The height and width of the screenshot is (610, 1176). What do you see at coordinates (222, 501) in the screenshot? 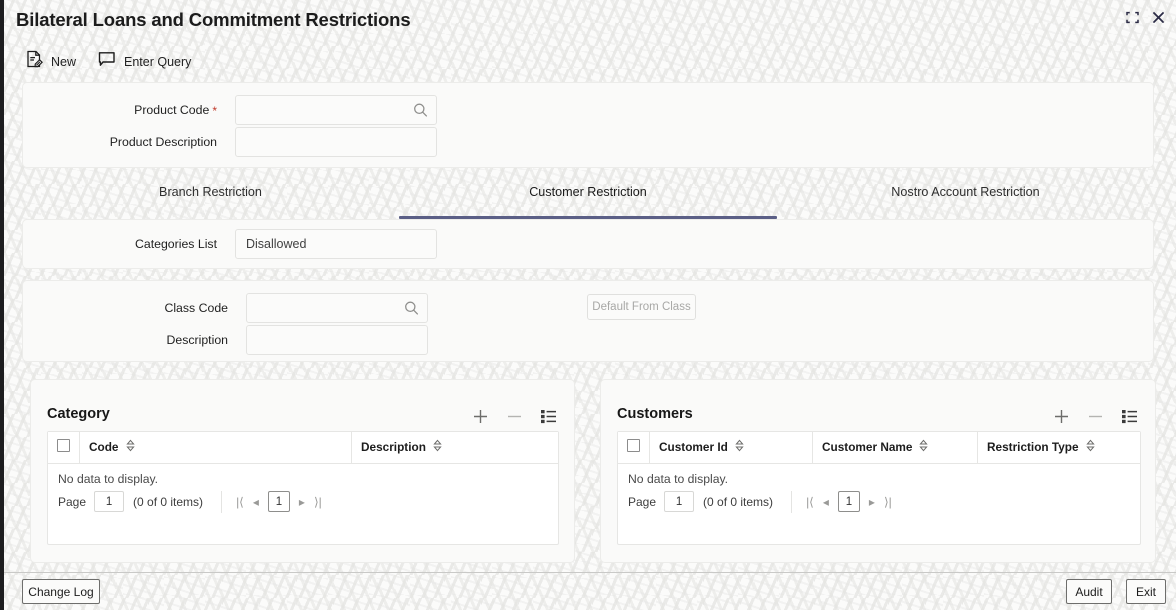
I see `pager-divider` at bounding box center [222, 501].